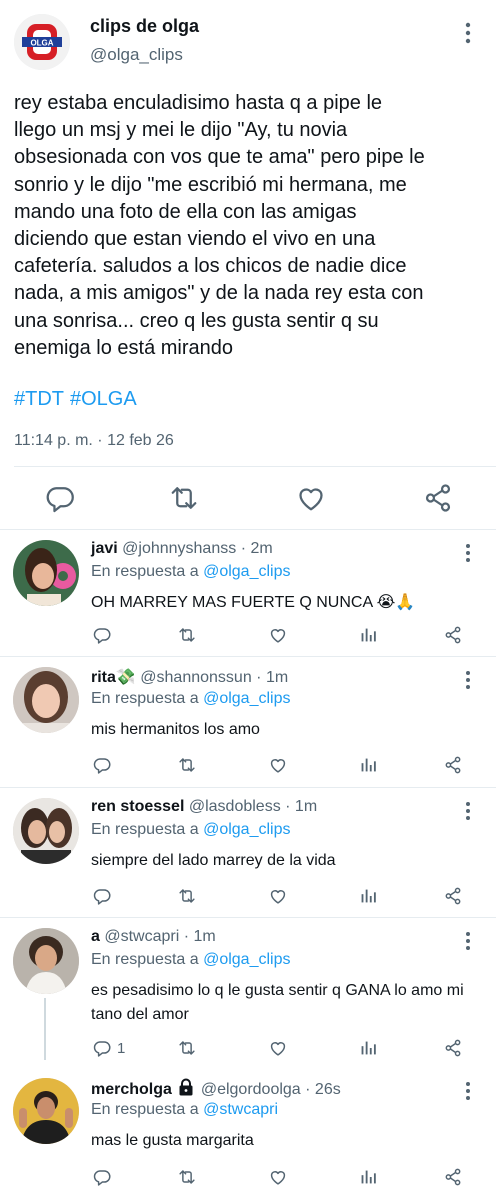 Image resolution: width=496 pixels, height=1199 pixels. I want to click on reply-header: rita💸 @shannonssun · 1m, so click(189, 677).